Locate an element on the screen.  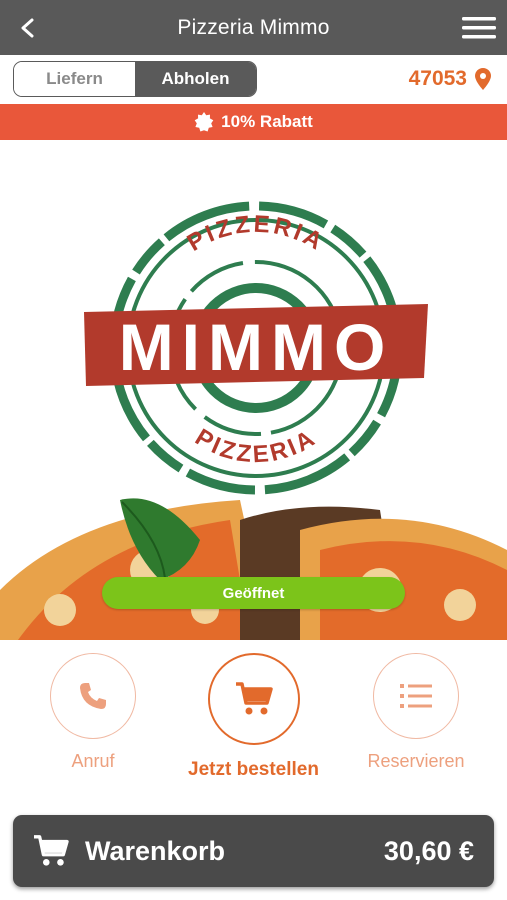
app-header: Pizzeria Mimmo is located at coordinates (253, 27).